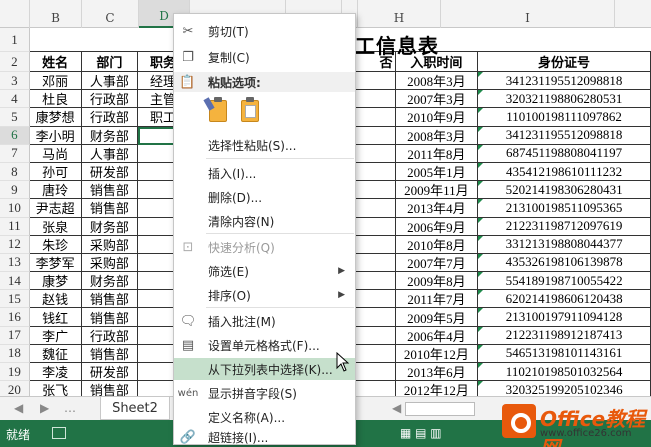 Image resolution: width=651 pixels, height=447 pixels. Describe the element at coordinates (437, 299) in the screenshot. I see `hire-date-cell: 2011年7月` at that location.